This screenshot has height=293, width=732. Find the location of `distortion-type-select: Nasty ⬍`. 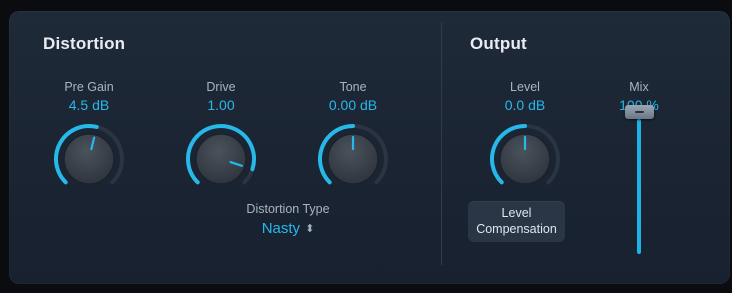

distortion-type-select: Nasty ⬍ is located at coordinates (288, 228).